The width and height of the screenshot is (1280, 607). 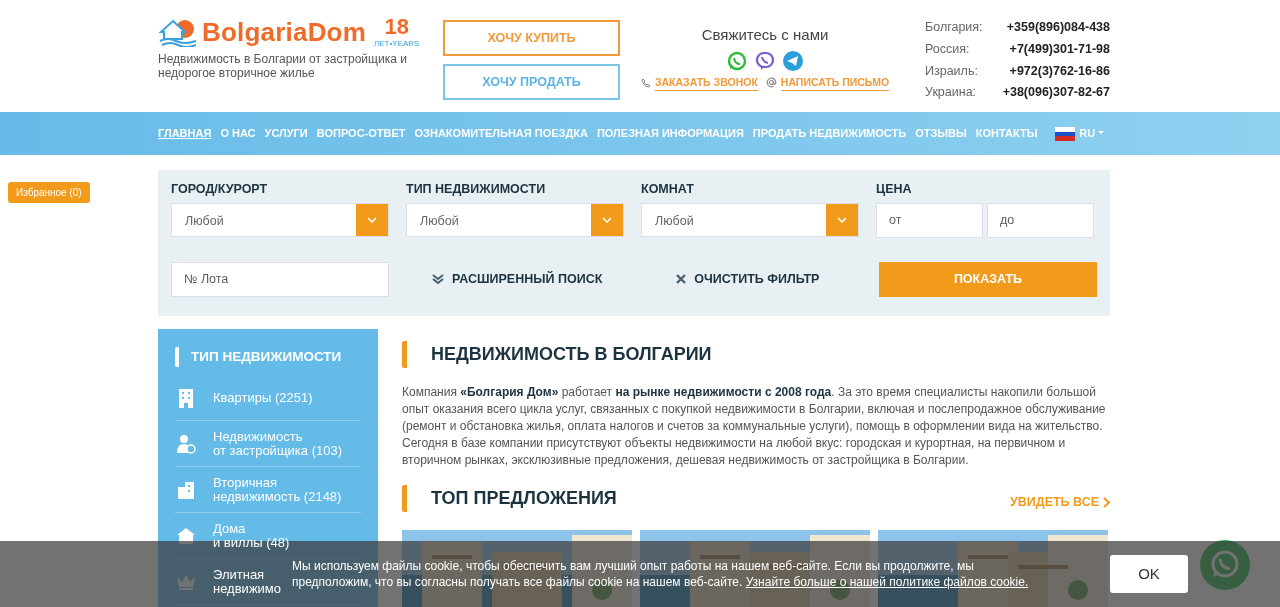 What do you see at coordinates (765, 60) in the screenshot?
I see `viber-icon` at bounding box center [765, 60].